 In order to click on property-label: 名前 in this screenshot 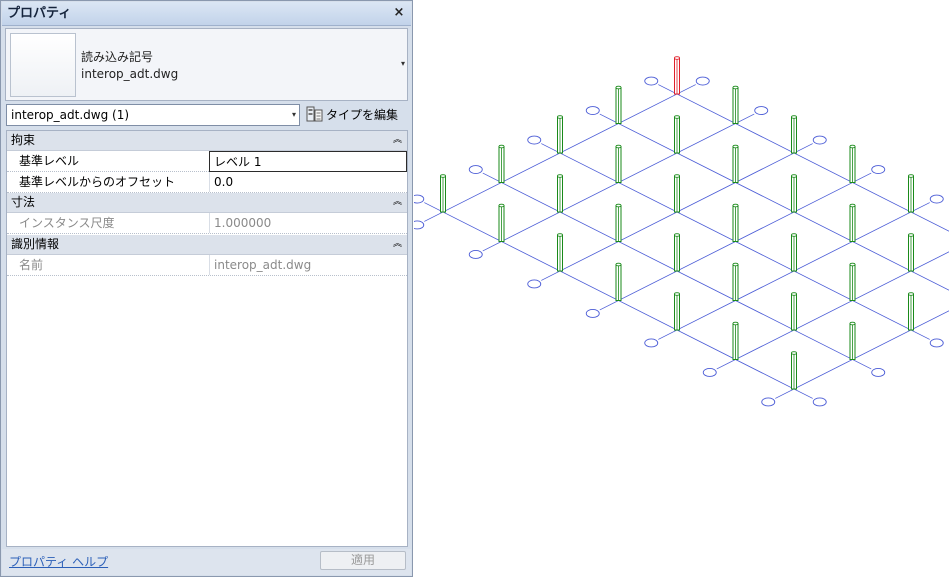, I will do `click(31, 265)`.